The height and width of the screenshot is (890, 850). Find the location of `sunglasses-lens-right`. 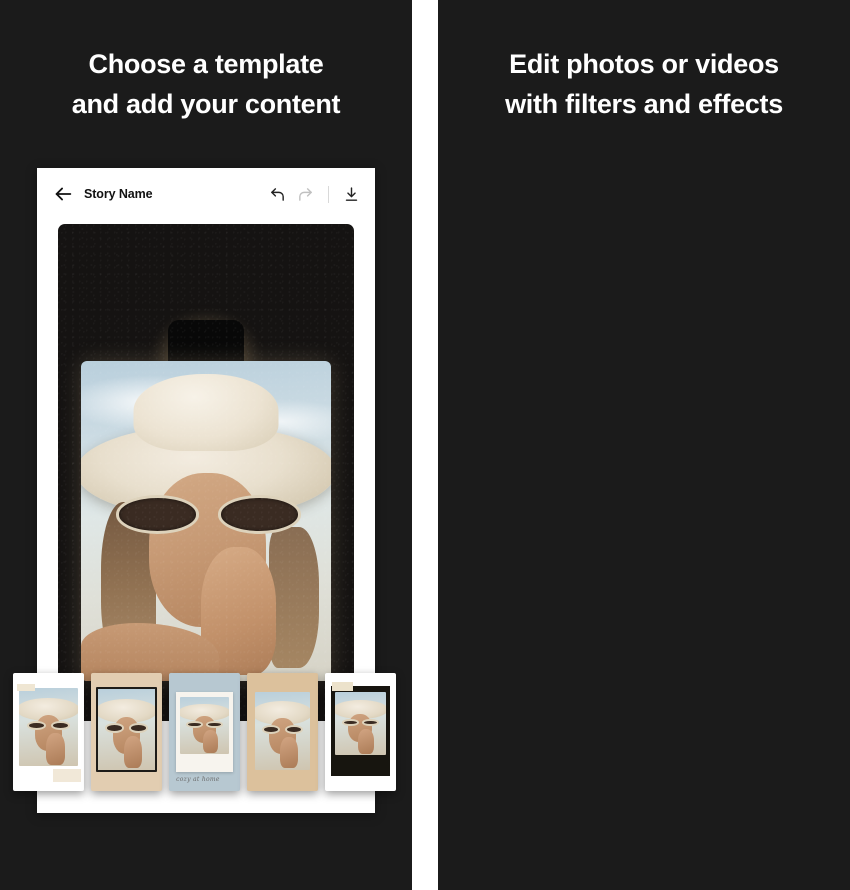

sunglasses-lens-right is located at coordinates (259, 514).